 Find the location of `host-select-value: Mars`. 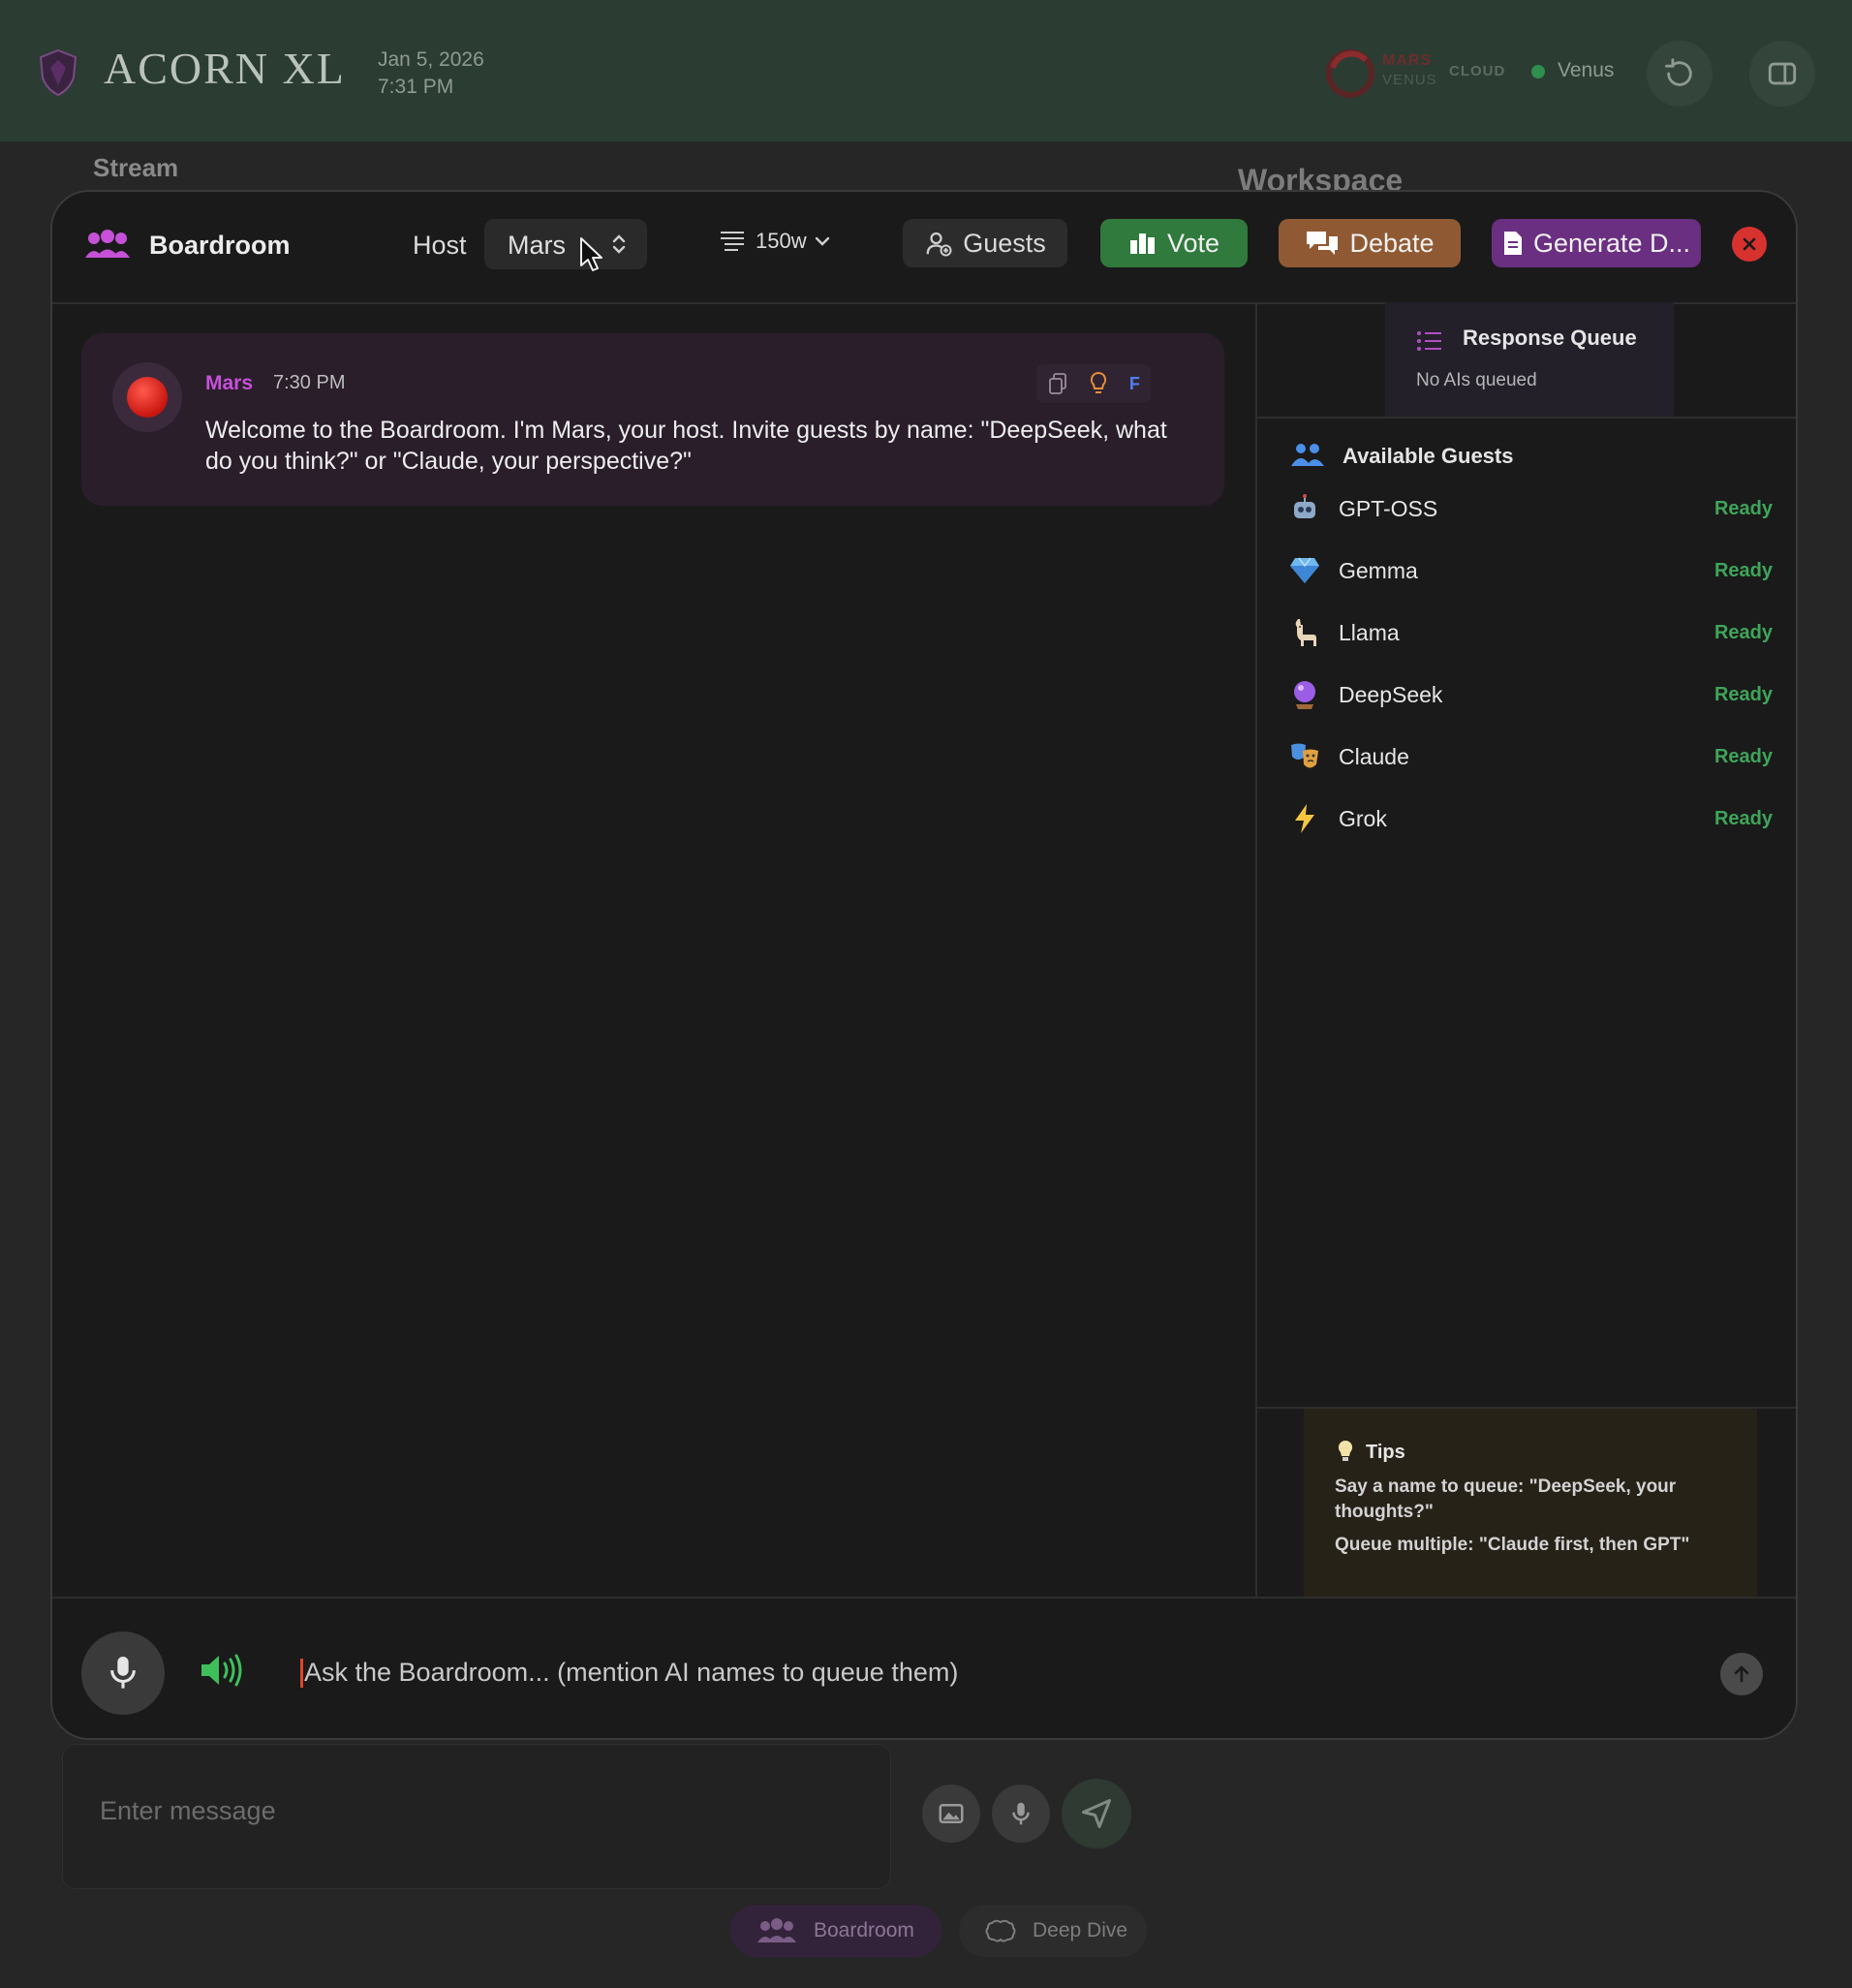

host-select-value: Mars is located at coordinates (537, 245).